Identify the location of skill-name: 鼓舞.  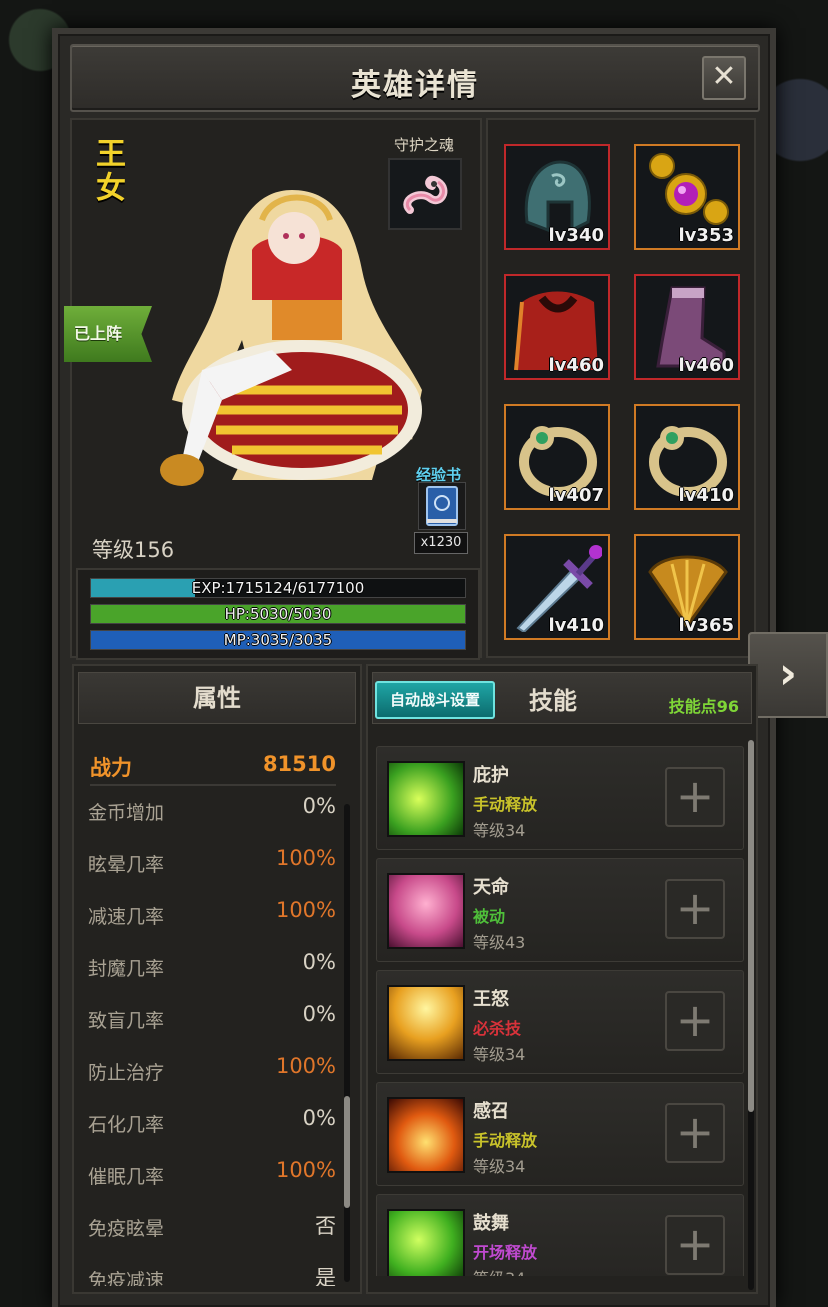
(491, 1223).